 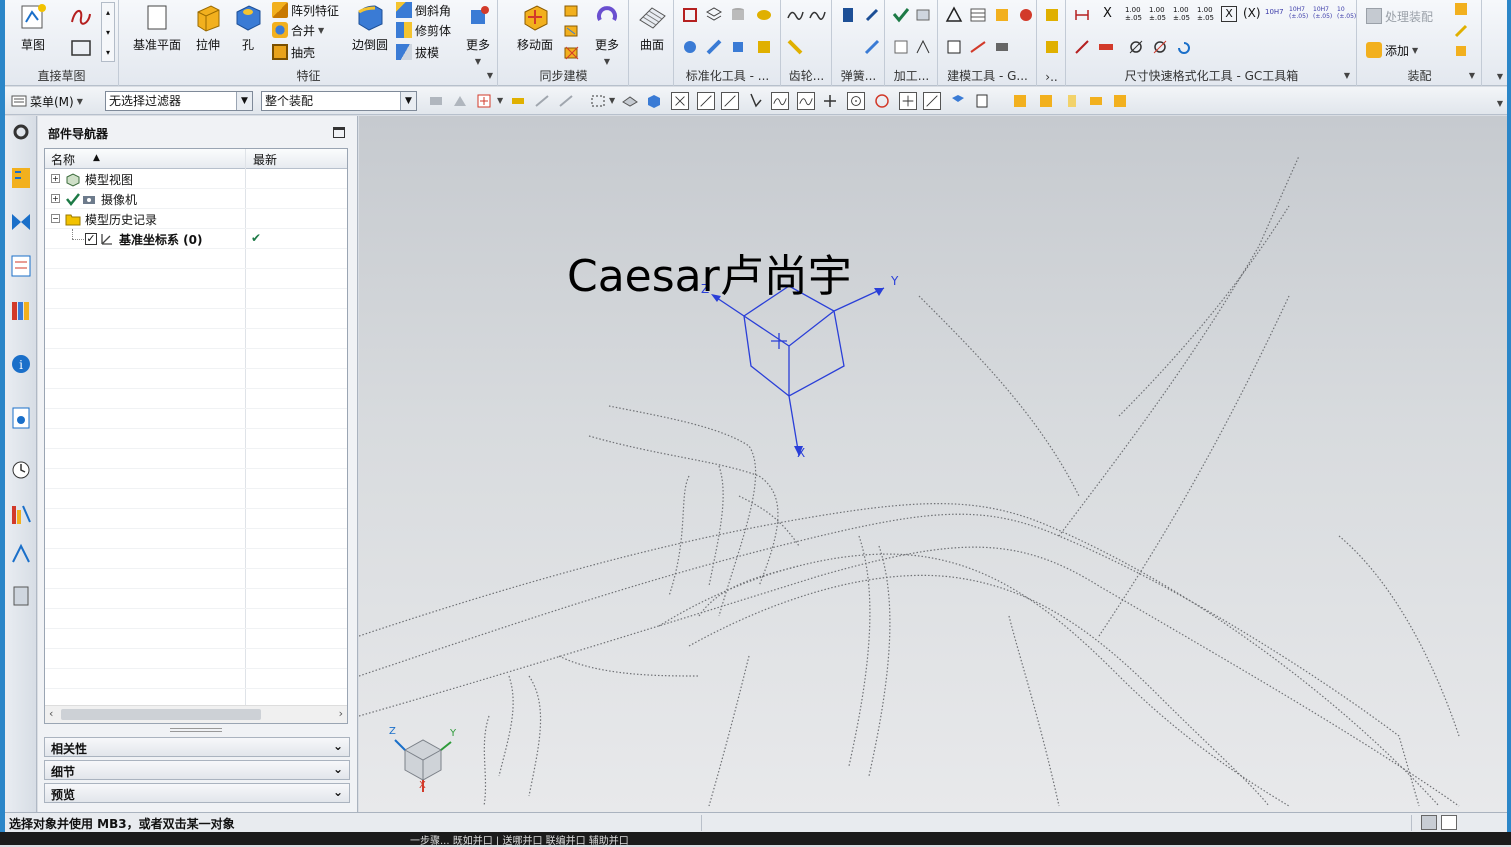 What do you see at coordinates (81, 48) in the screenshot?
I see `rectangle-icon` at bounding box center [81, 48].